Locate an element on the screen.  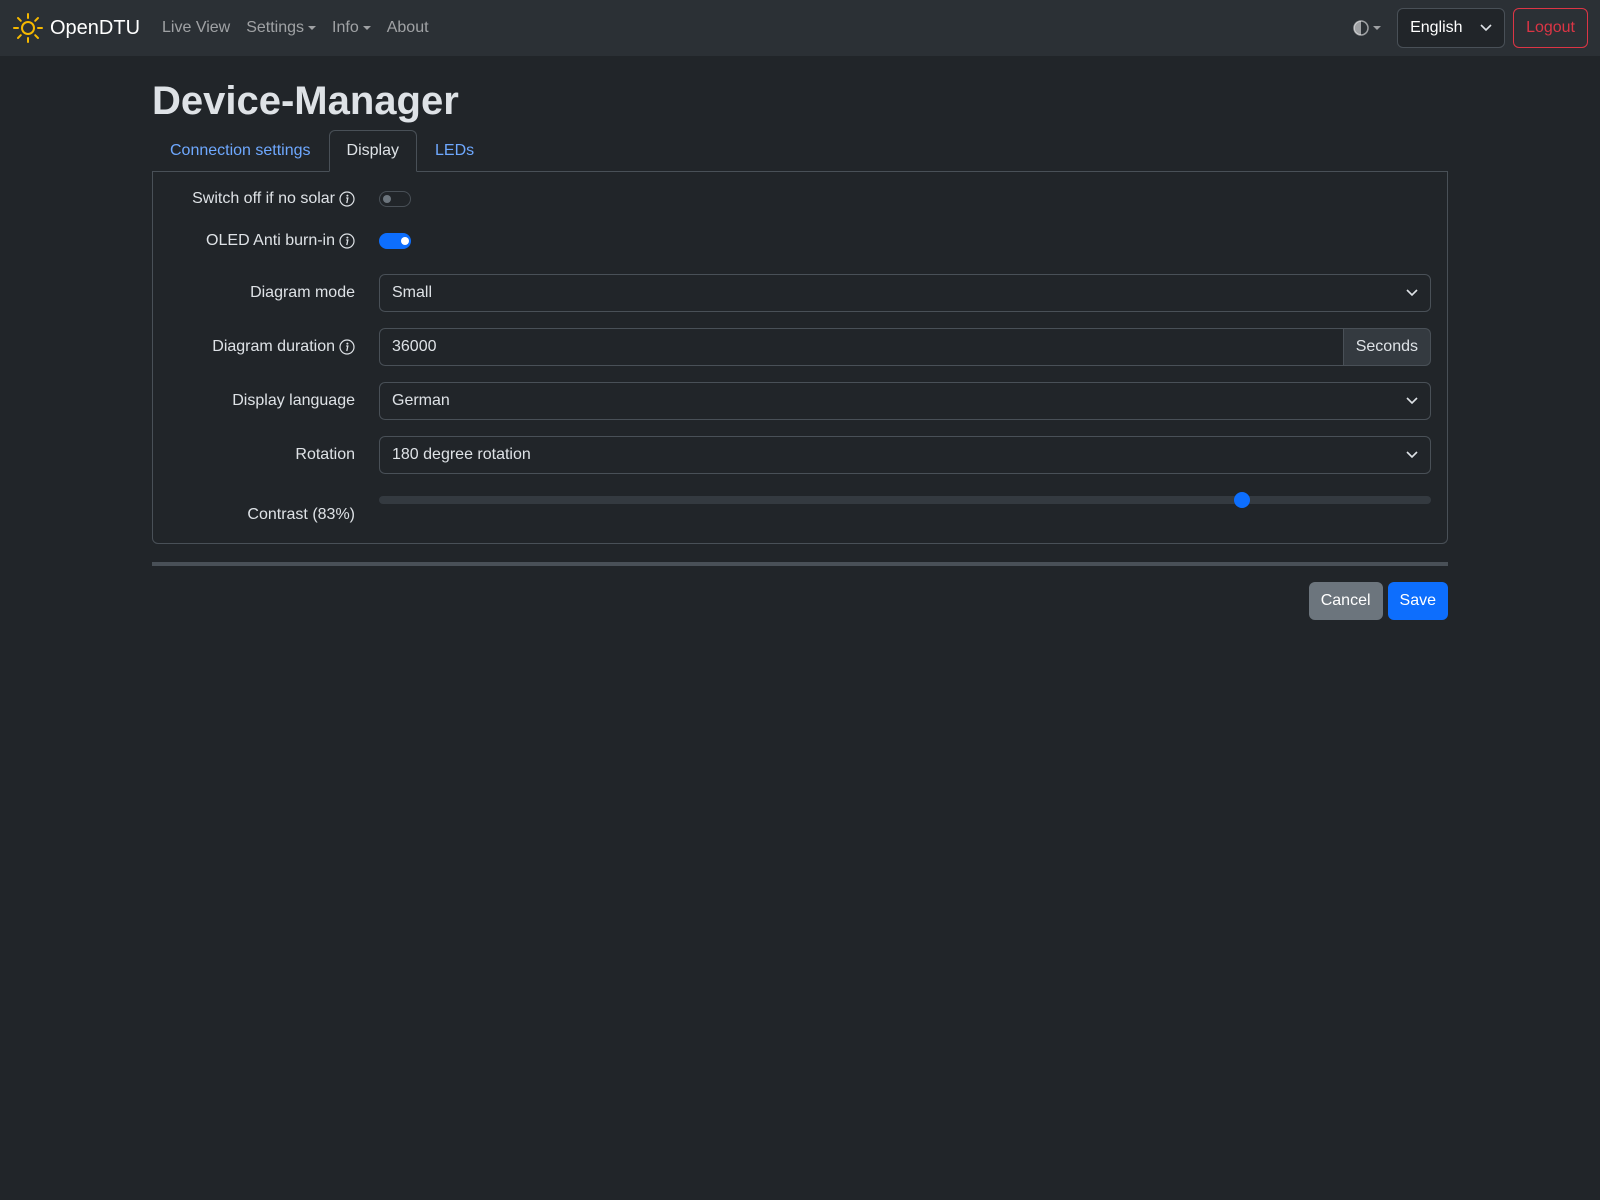
theme-toggle is located at coordinates (1367, 28).